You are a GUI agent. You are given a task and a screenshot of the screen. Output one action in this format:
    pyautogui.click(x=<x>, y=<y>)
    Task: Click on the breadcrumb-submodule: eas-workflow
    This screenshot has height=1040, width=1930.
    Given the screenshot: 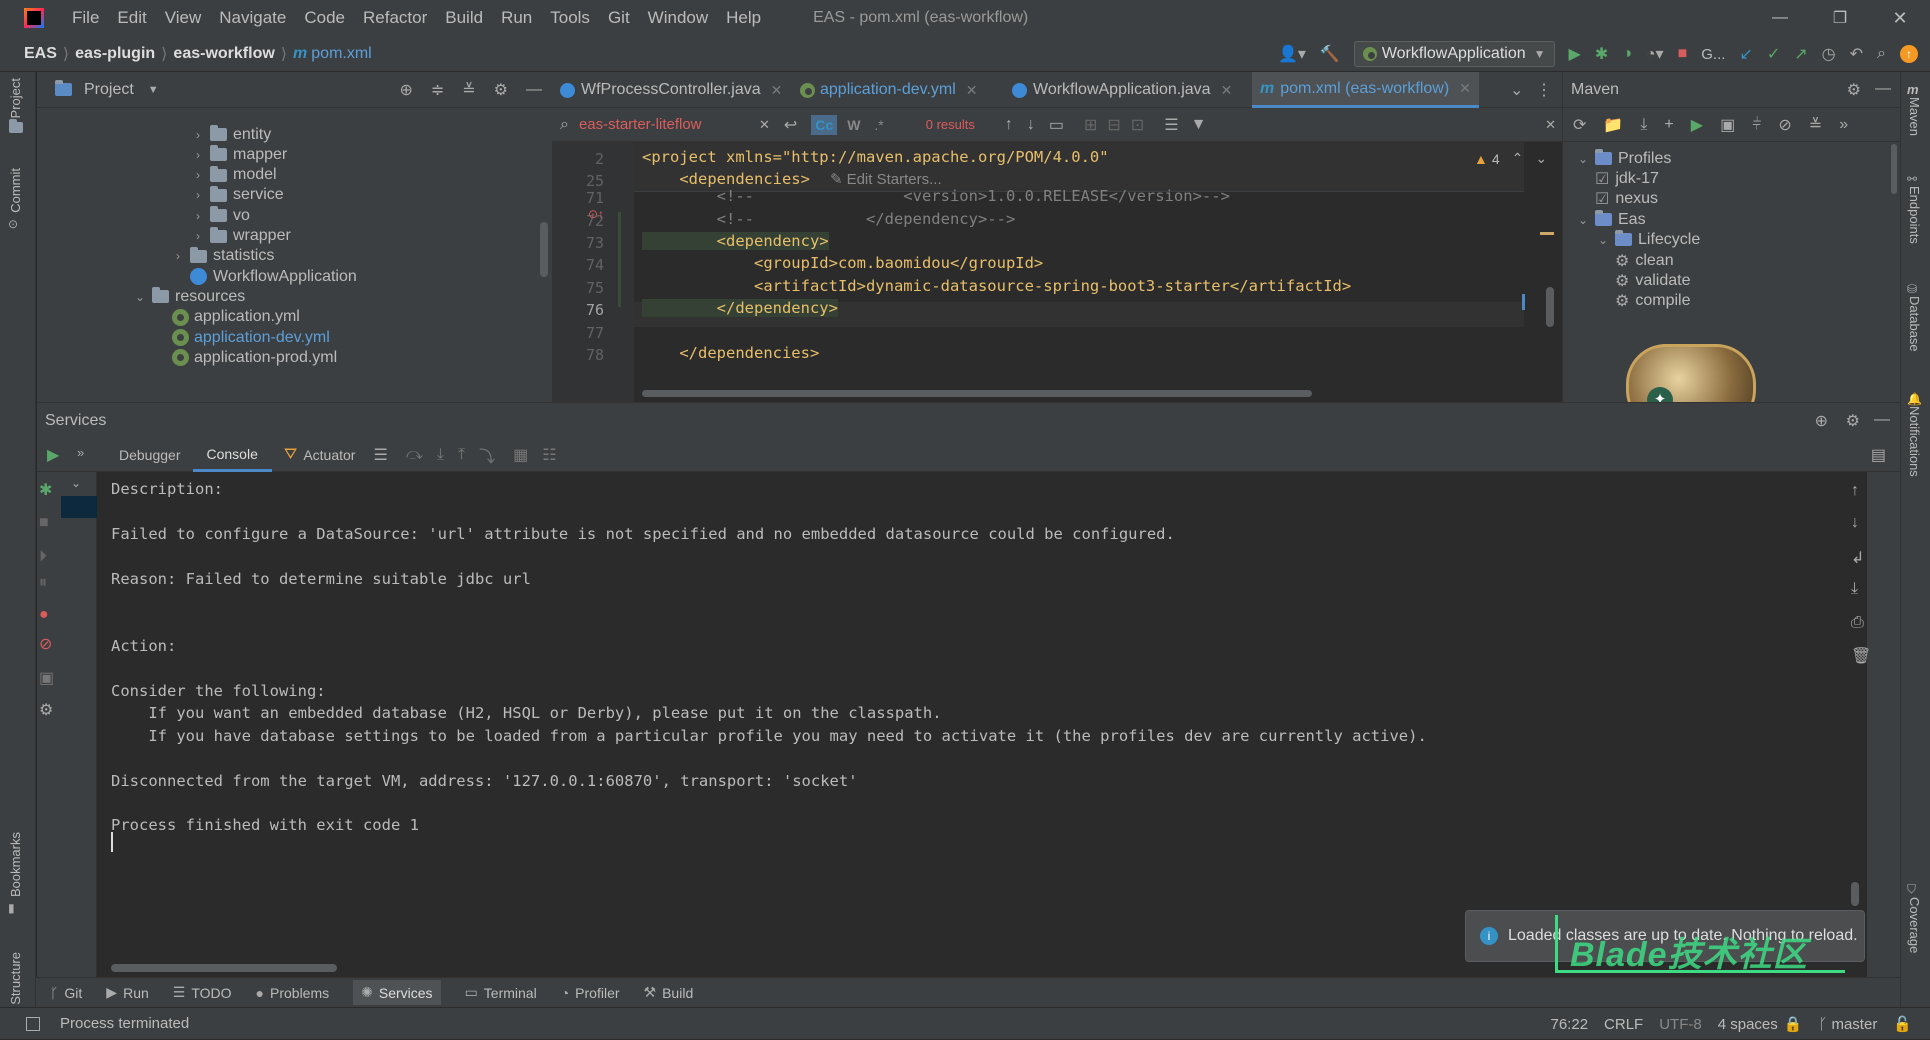 What is the action you would take?
    pyautogui.click(x=223, y=54)
    